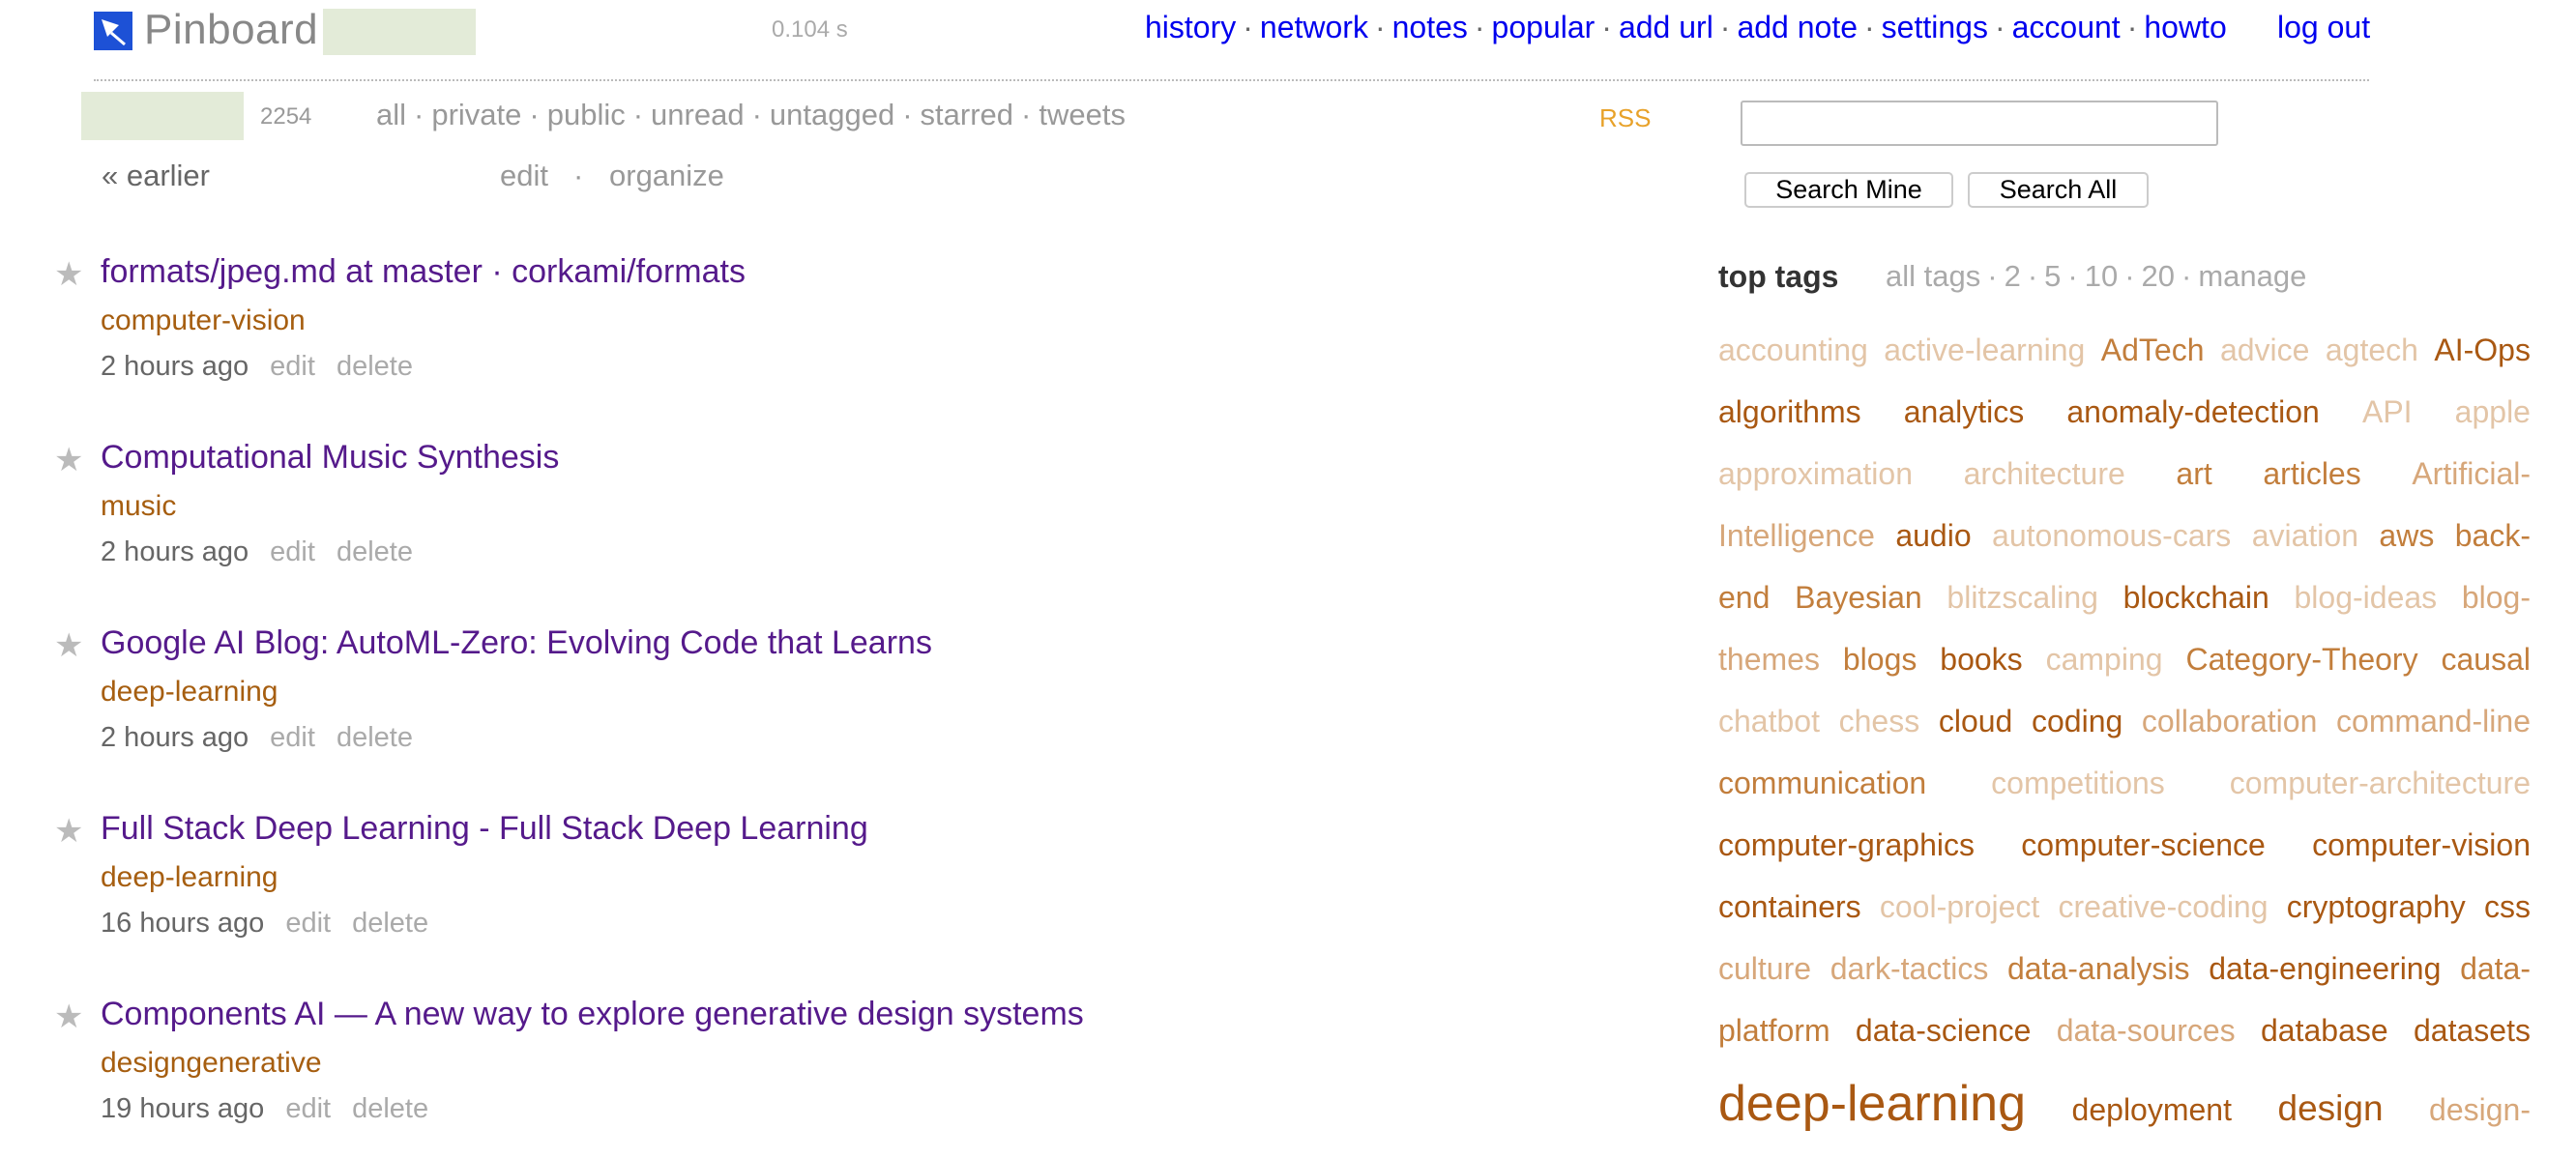 The image size is (2576, 1158). What do you see at coordinates (156, 176) in the screenshot?
I see `earlier-link: « earlier` at bounding box center [156, 176].